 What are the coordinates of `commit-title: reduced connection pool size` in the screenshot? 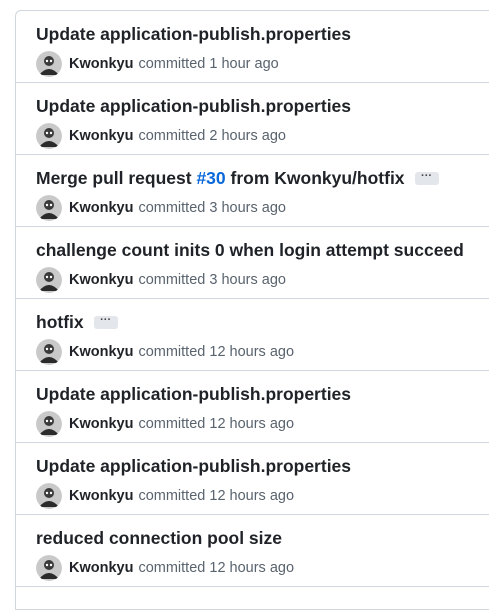 It's located at (159, 538).